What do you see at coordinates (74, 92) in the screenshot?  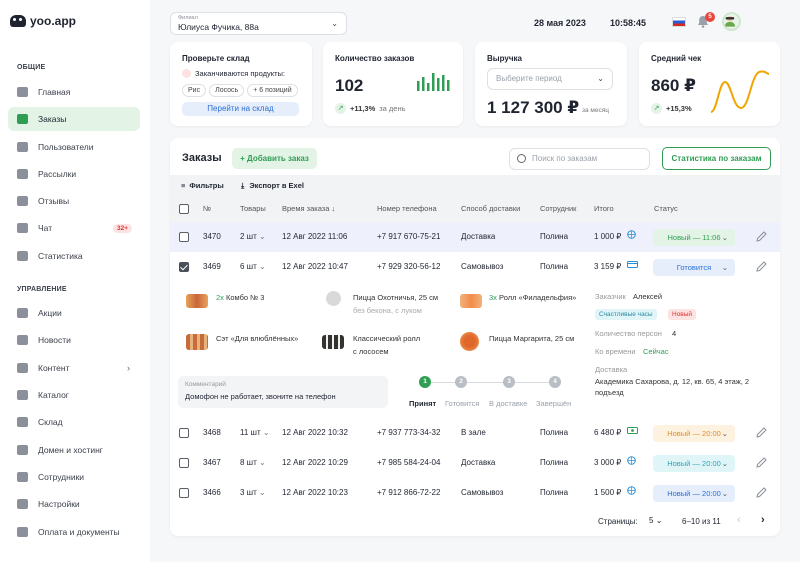 I see `sidebar-item-0: Главная` at bounding box center [74, 92].